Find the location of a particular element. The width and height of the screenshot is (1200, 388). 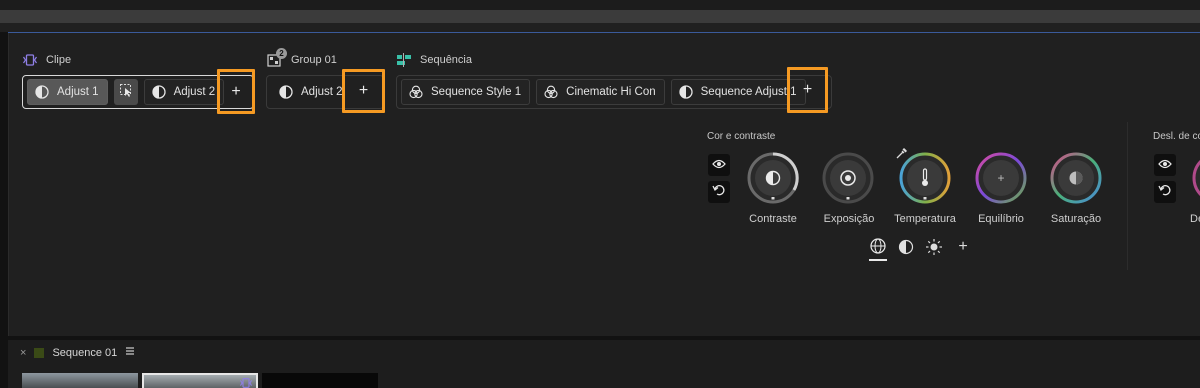

chip-label: Adjust 1 is located at coordinates (78, 92).